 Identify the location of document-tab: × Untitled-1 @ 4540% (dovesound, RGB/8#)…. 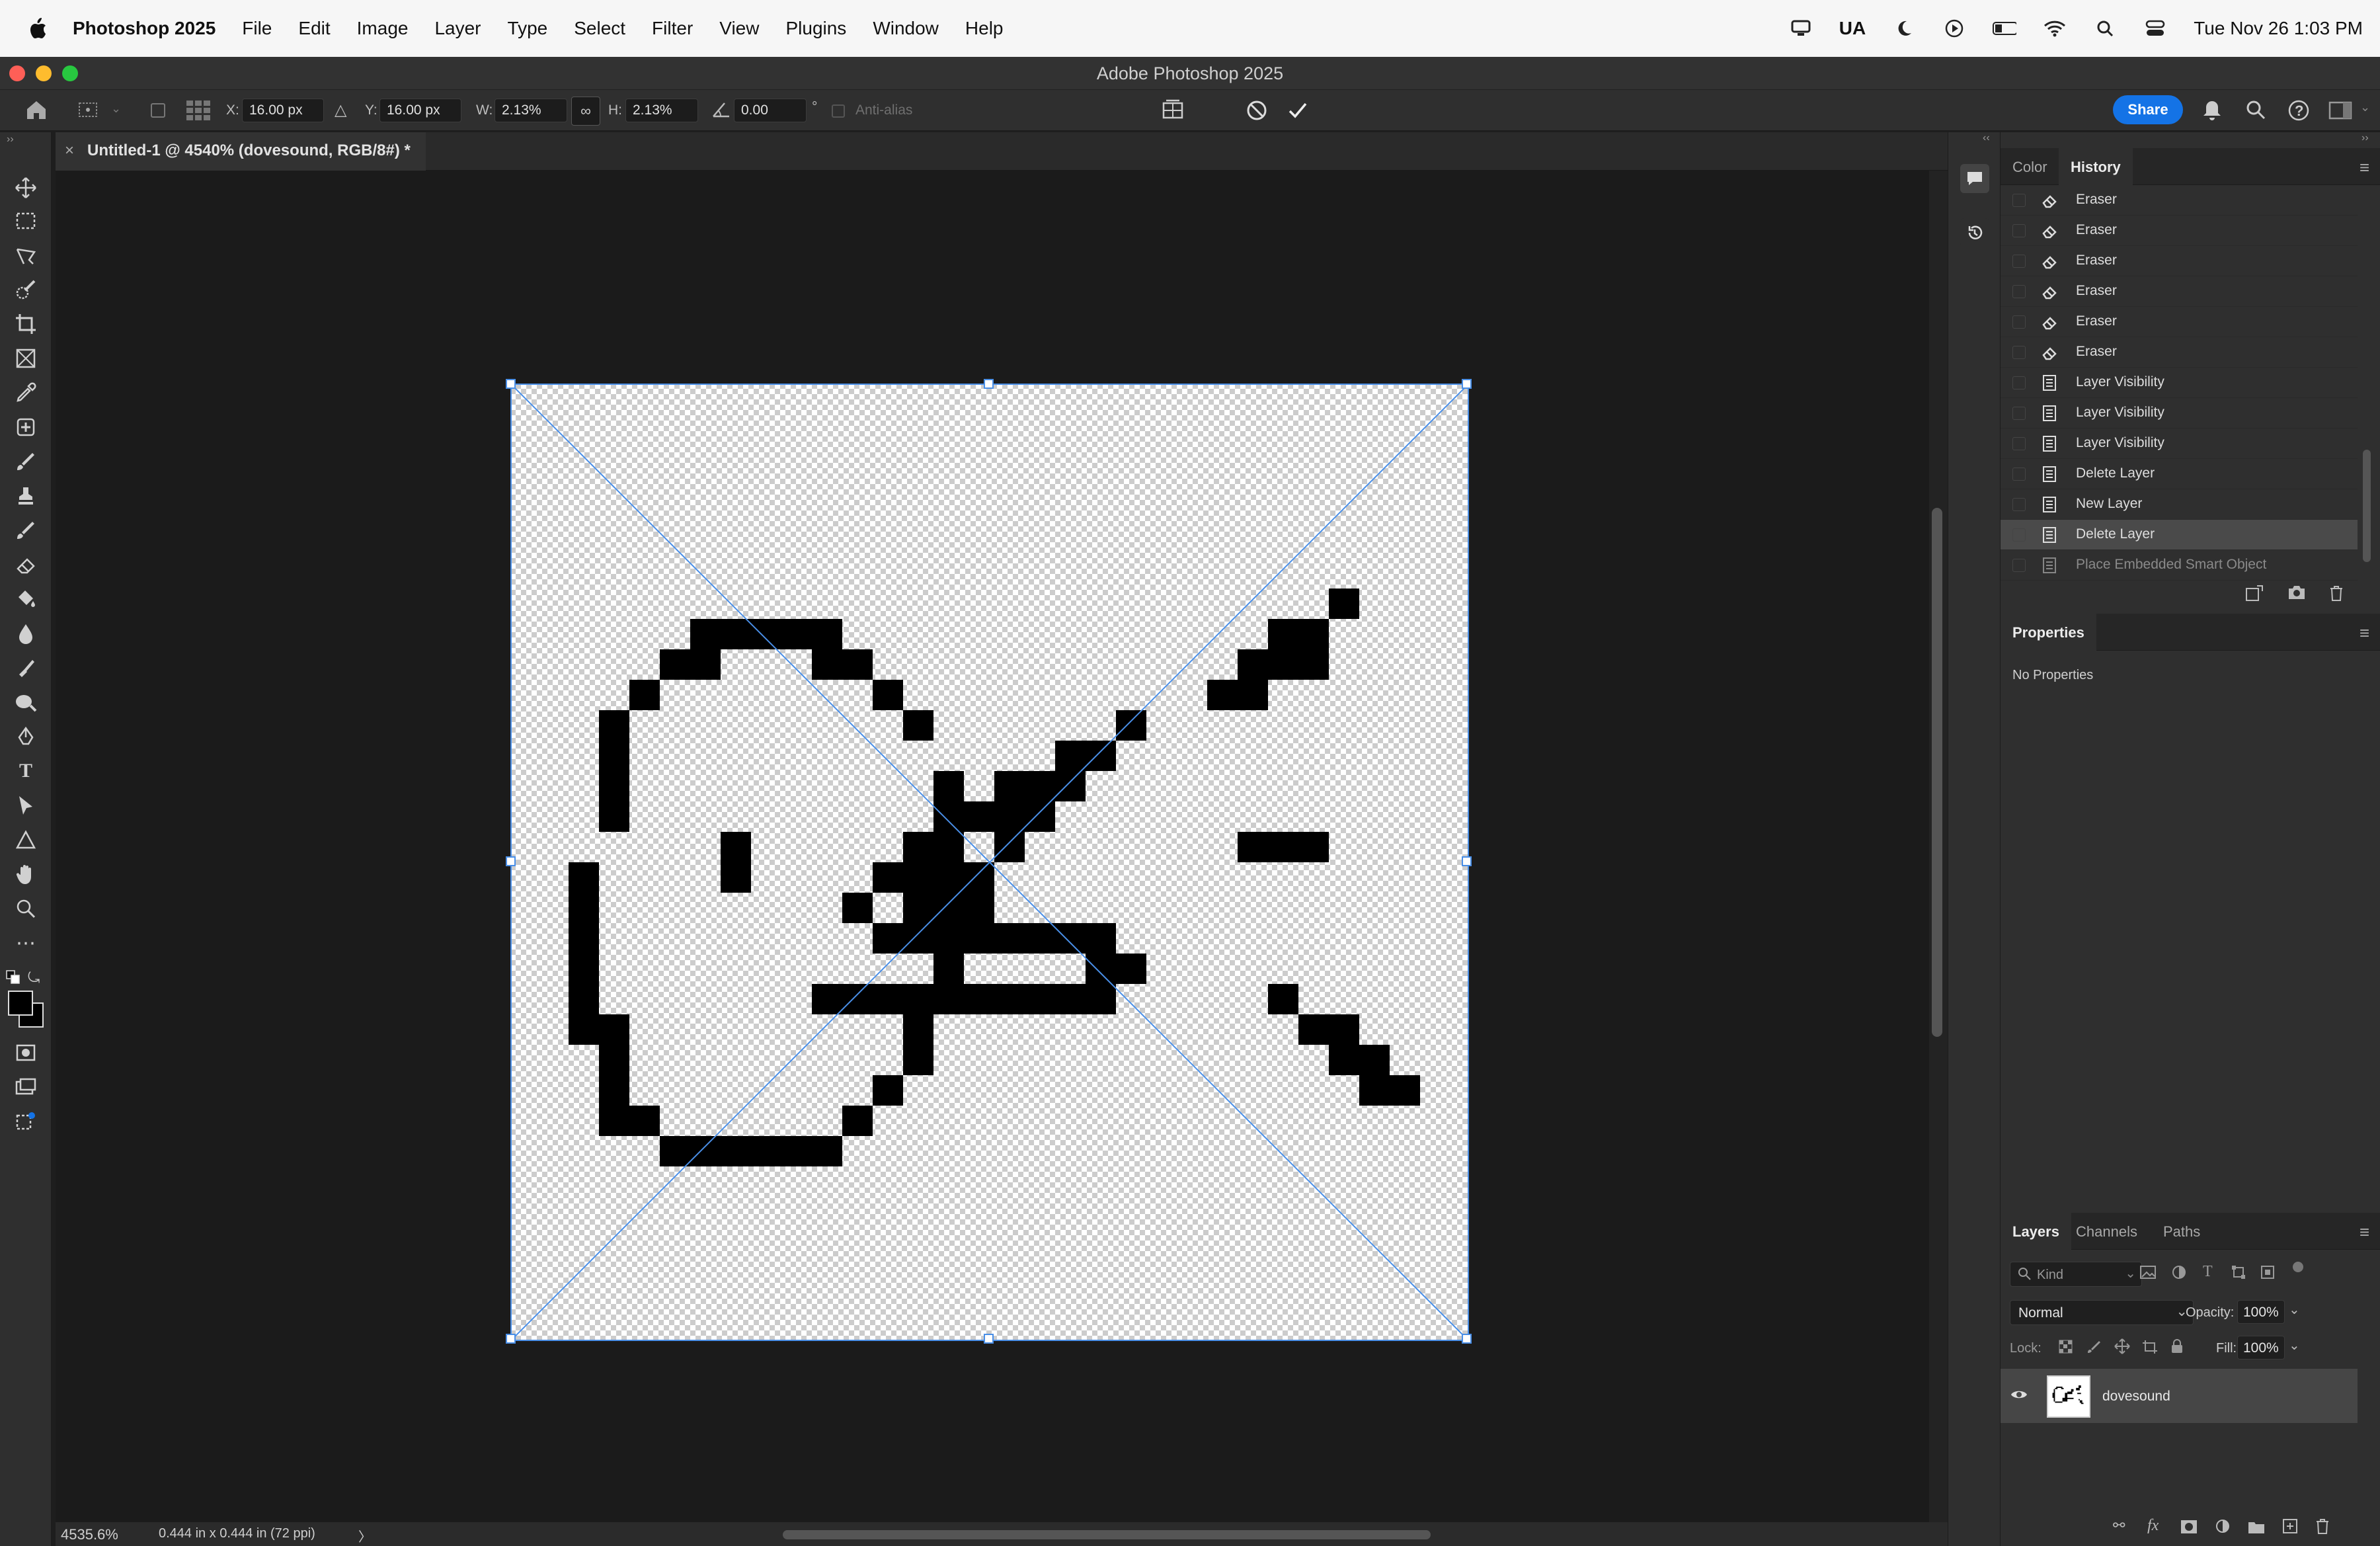
(241, 151).